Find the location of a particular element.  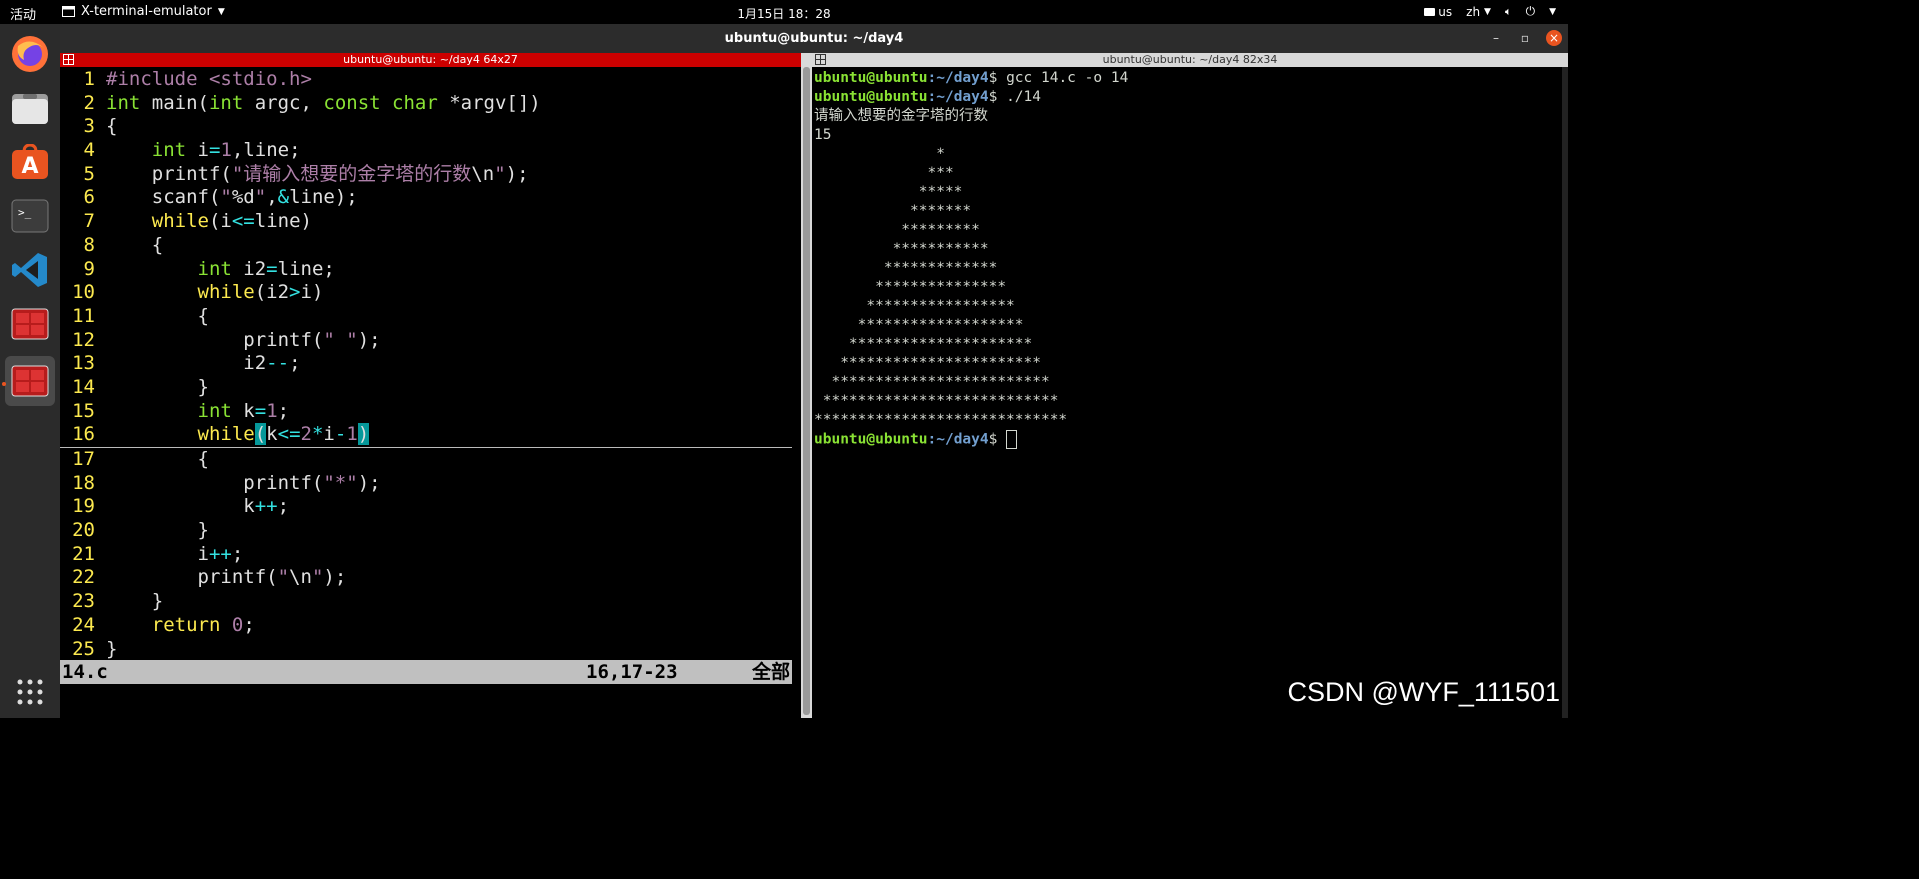

window-title: ubuntu@ubuntu: ~/day4 is located at coordinates (814, 38).